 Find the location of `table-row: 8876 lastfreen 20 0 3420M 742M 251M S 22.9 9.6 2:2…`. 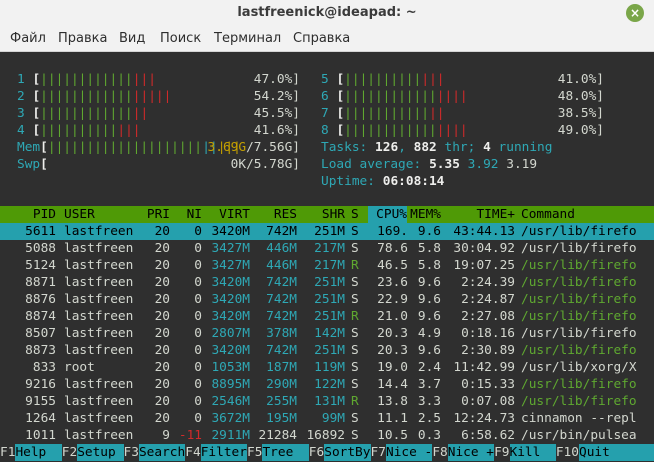

table-row: 8876 lastfreen 20 0 3420M 742M 251M S 22.9 9.6 2:2… is located at coordinates (327, 299).